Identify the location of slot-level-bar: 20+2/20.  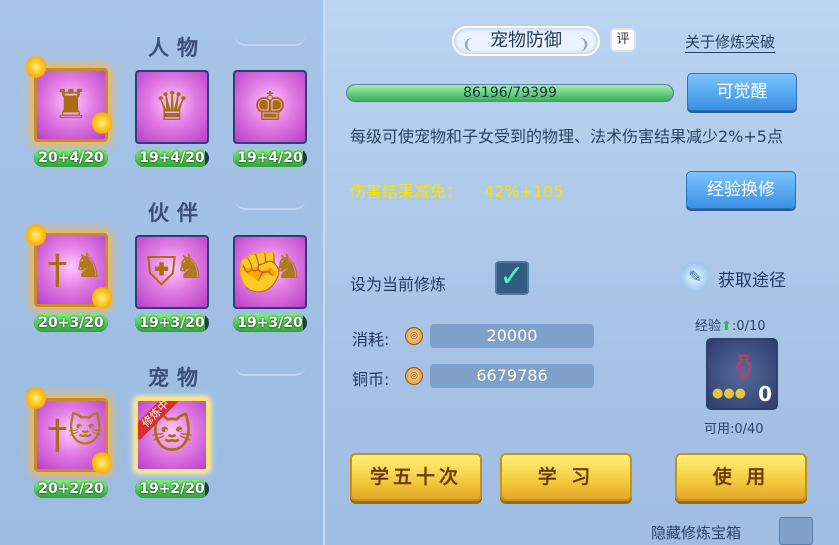
(71, 489).